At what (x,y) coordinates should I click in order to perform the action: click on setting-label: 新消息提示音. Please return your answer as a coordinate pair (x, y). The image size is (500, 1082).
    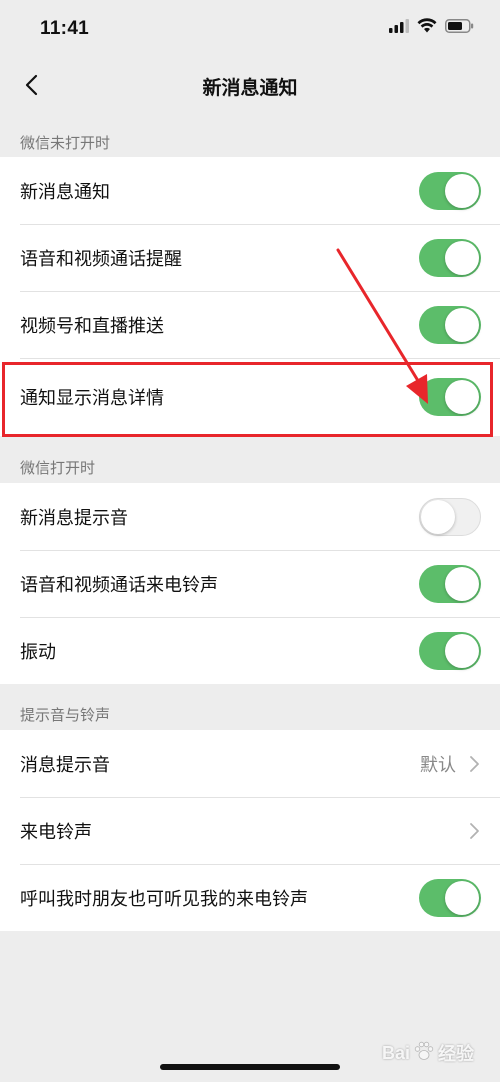
    Looking at the image, I should click on (74, 518).